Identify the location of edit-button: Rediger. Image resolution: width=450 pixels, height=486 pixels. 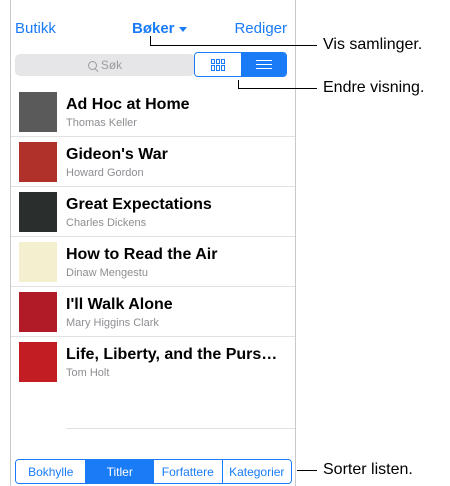
(260, 28).